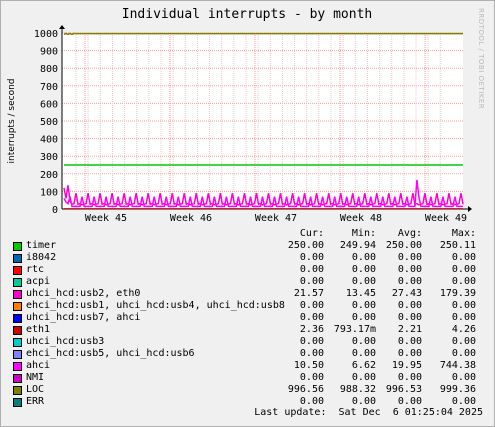 The image size is (495, 427). What do you see at coordinates (12, 121) in the screenshot?
I see `y-axis-label: interrupts / second` at bounding box center [12, 121].